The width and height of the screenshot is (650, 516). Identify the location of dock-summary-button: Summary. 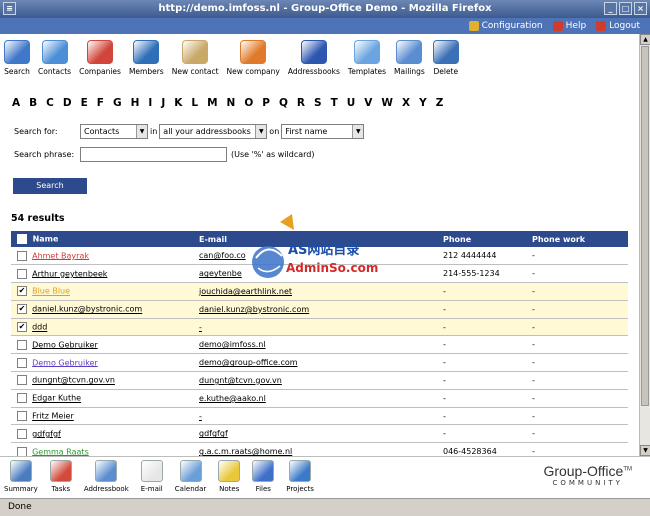
(21, 476).